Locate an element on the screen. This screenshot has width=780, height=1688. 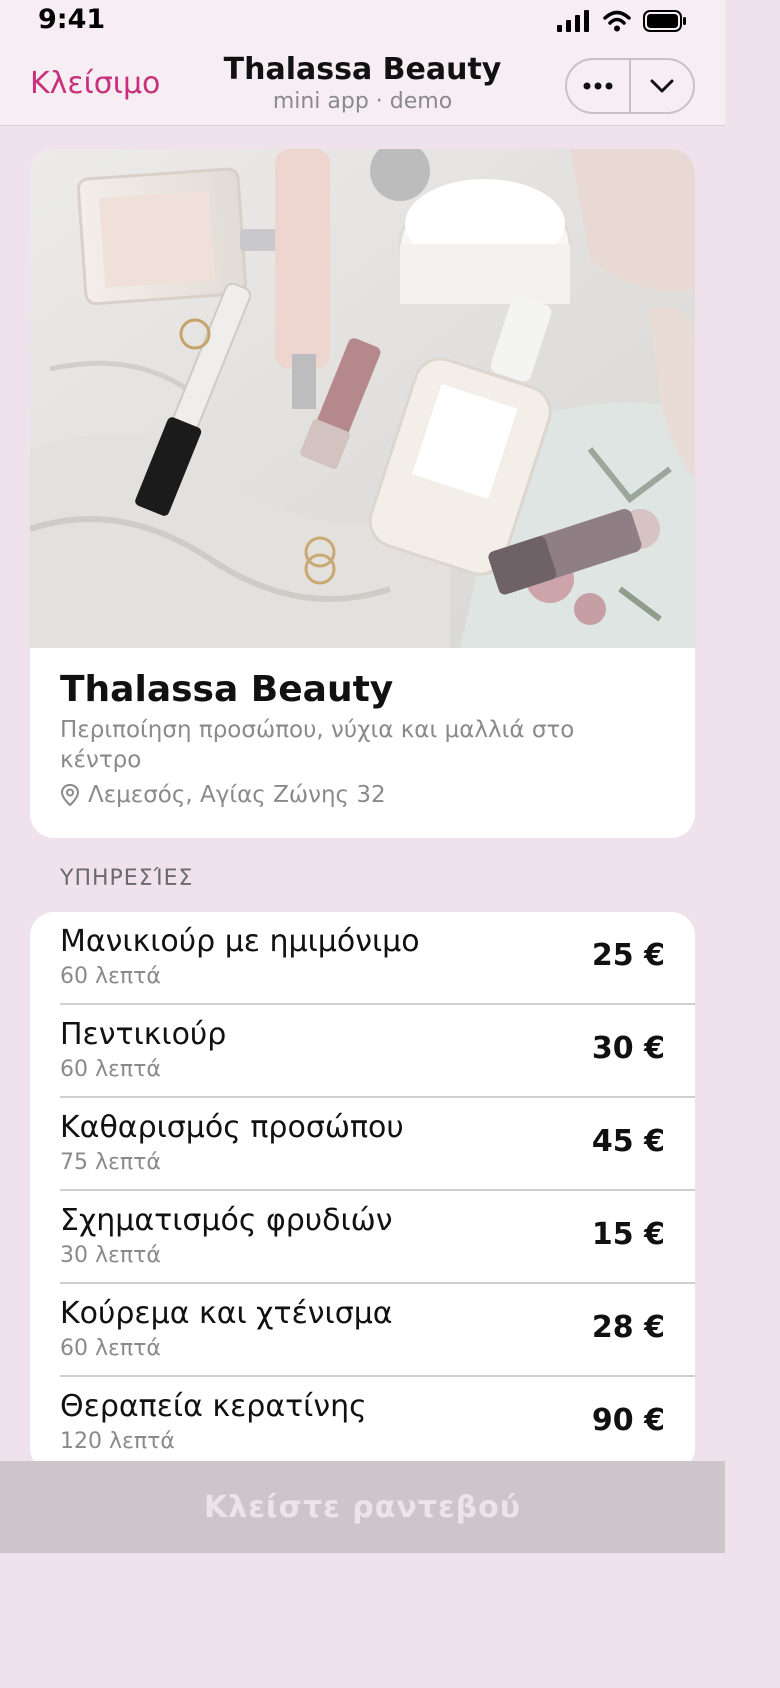
more-button is located at coordinates (598, 86).